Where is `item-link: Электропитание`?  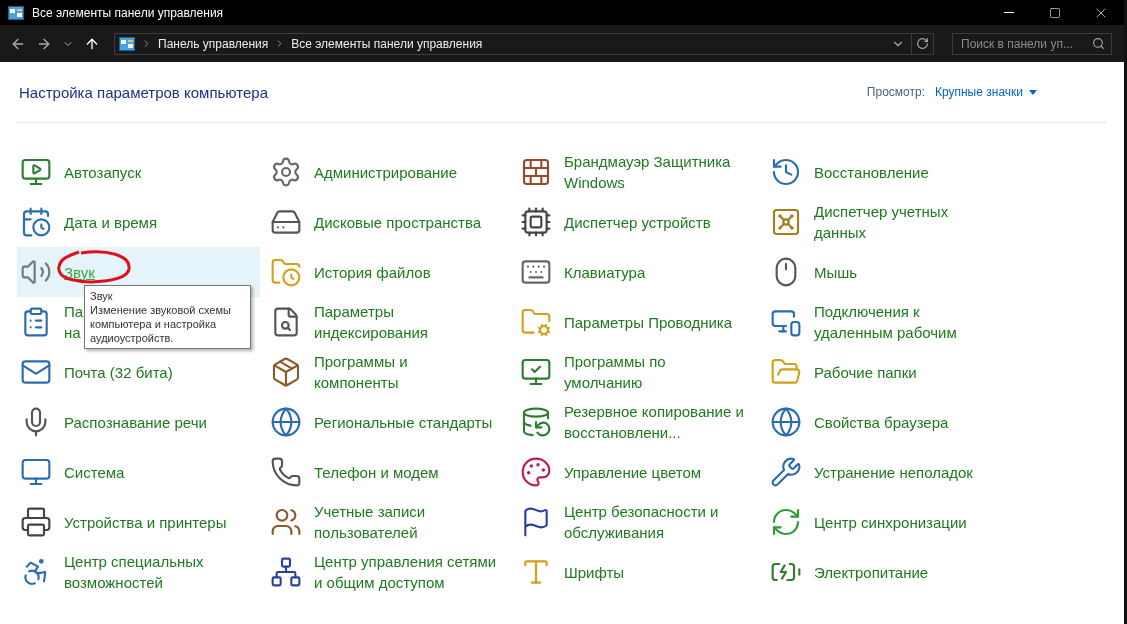
item-link: Электропитание is located at coordinates (871, 572).